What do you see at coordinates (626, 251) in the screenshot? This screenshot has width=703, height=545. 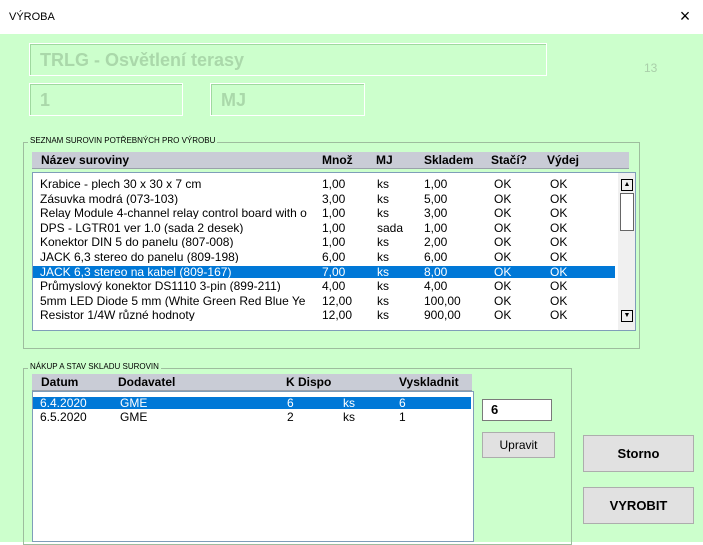 I see `materials-scrollbar: ▲ ▼` at bounding box center [626, 251].